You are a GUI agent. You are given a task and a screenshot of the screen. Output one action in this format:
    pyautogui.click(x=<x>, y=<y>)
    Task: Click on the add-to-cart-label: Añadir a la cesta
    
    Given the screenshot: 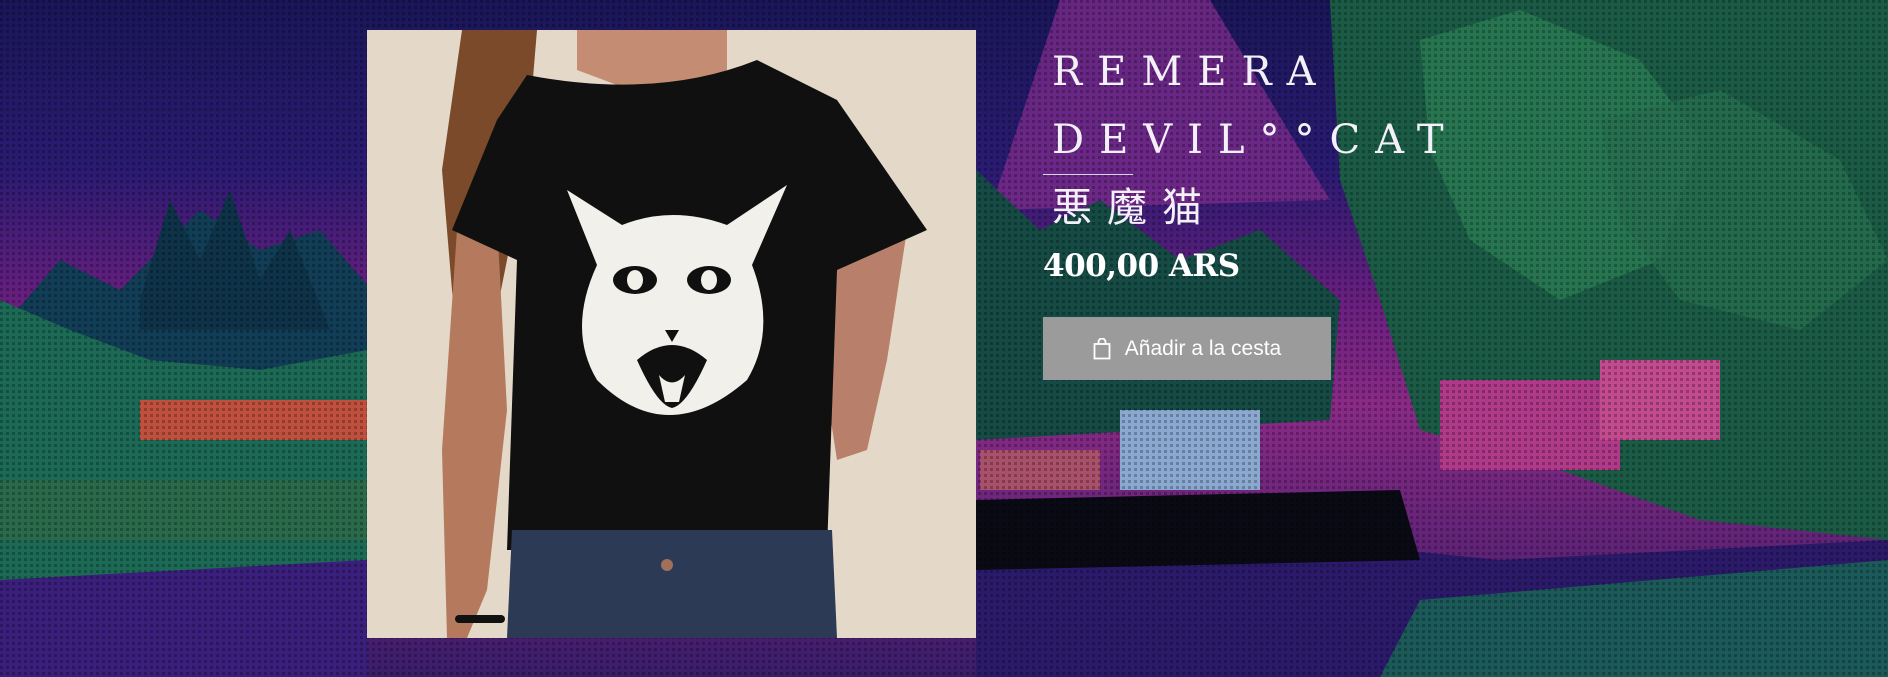 What is the action you would take?
    pyautogui.click(x=1203, y=348)
    